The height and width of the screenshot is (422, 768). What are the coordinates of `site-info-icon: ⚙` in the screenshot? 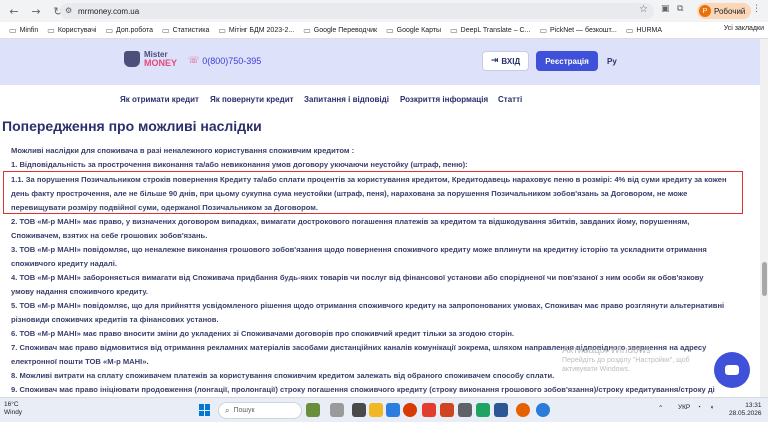 It's located at (68, 10).